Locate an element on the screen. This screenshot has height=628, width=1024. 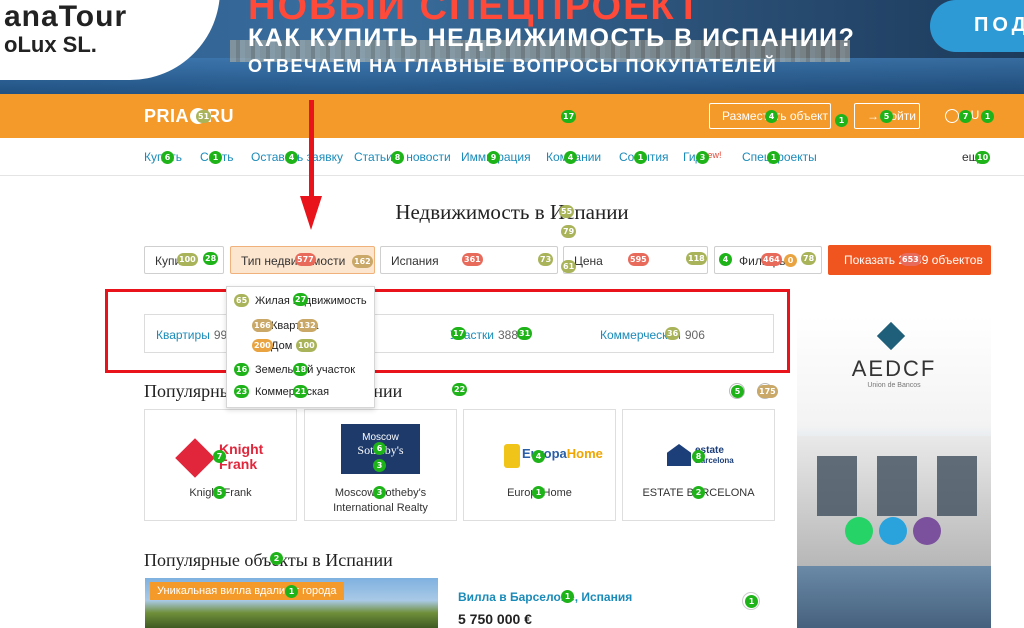
annotation-marker: 10 is located at coordinates (983, 157).